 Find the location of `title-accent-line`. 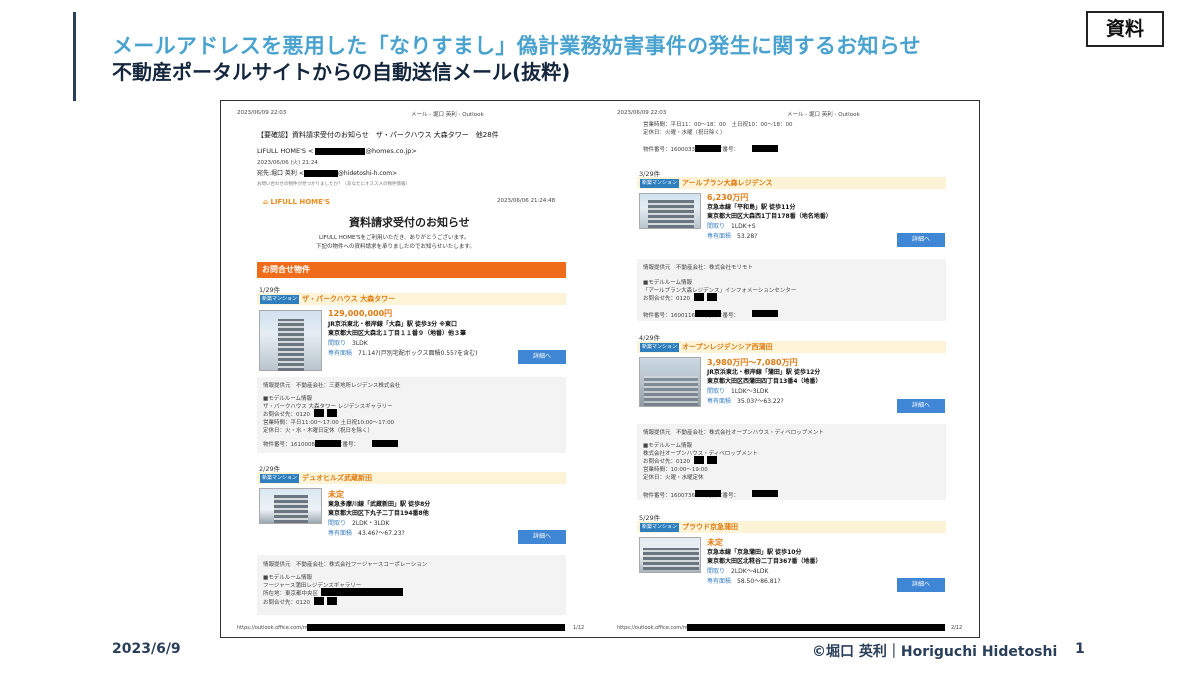

title-accent-line is located at coordinates (74, 56).